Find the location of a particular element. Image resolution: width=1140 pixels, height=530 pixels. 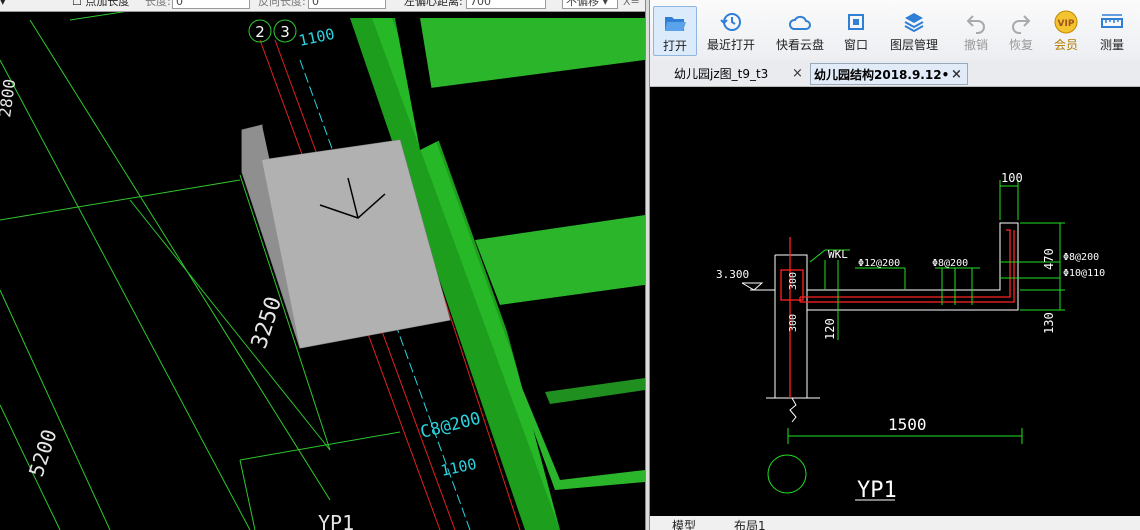

dim-130: 130 is located at coordinates (1049, 323).